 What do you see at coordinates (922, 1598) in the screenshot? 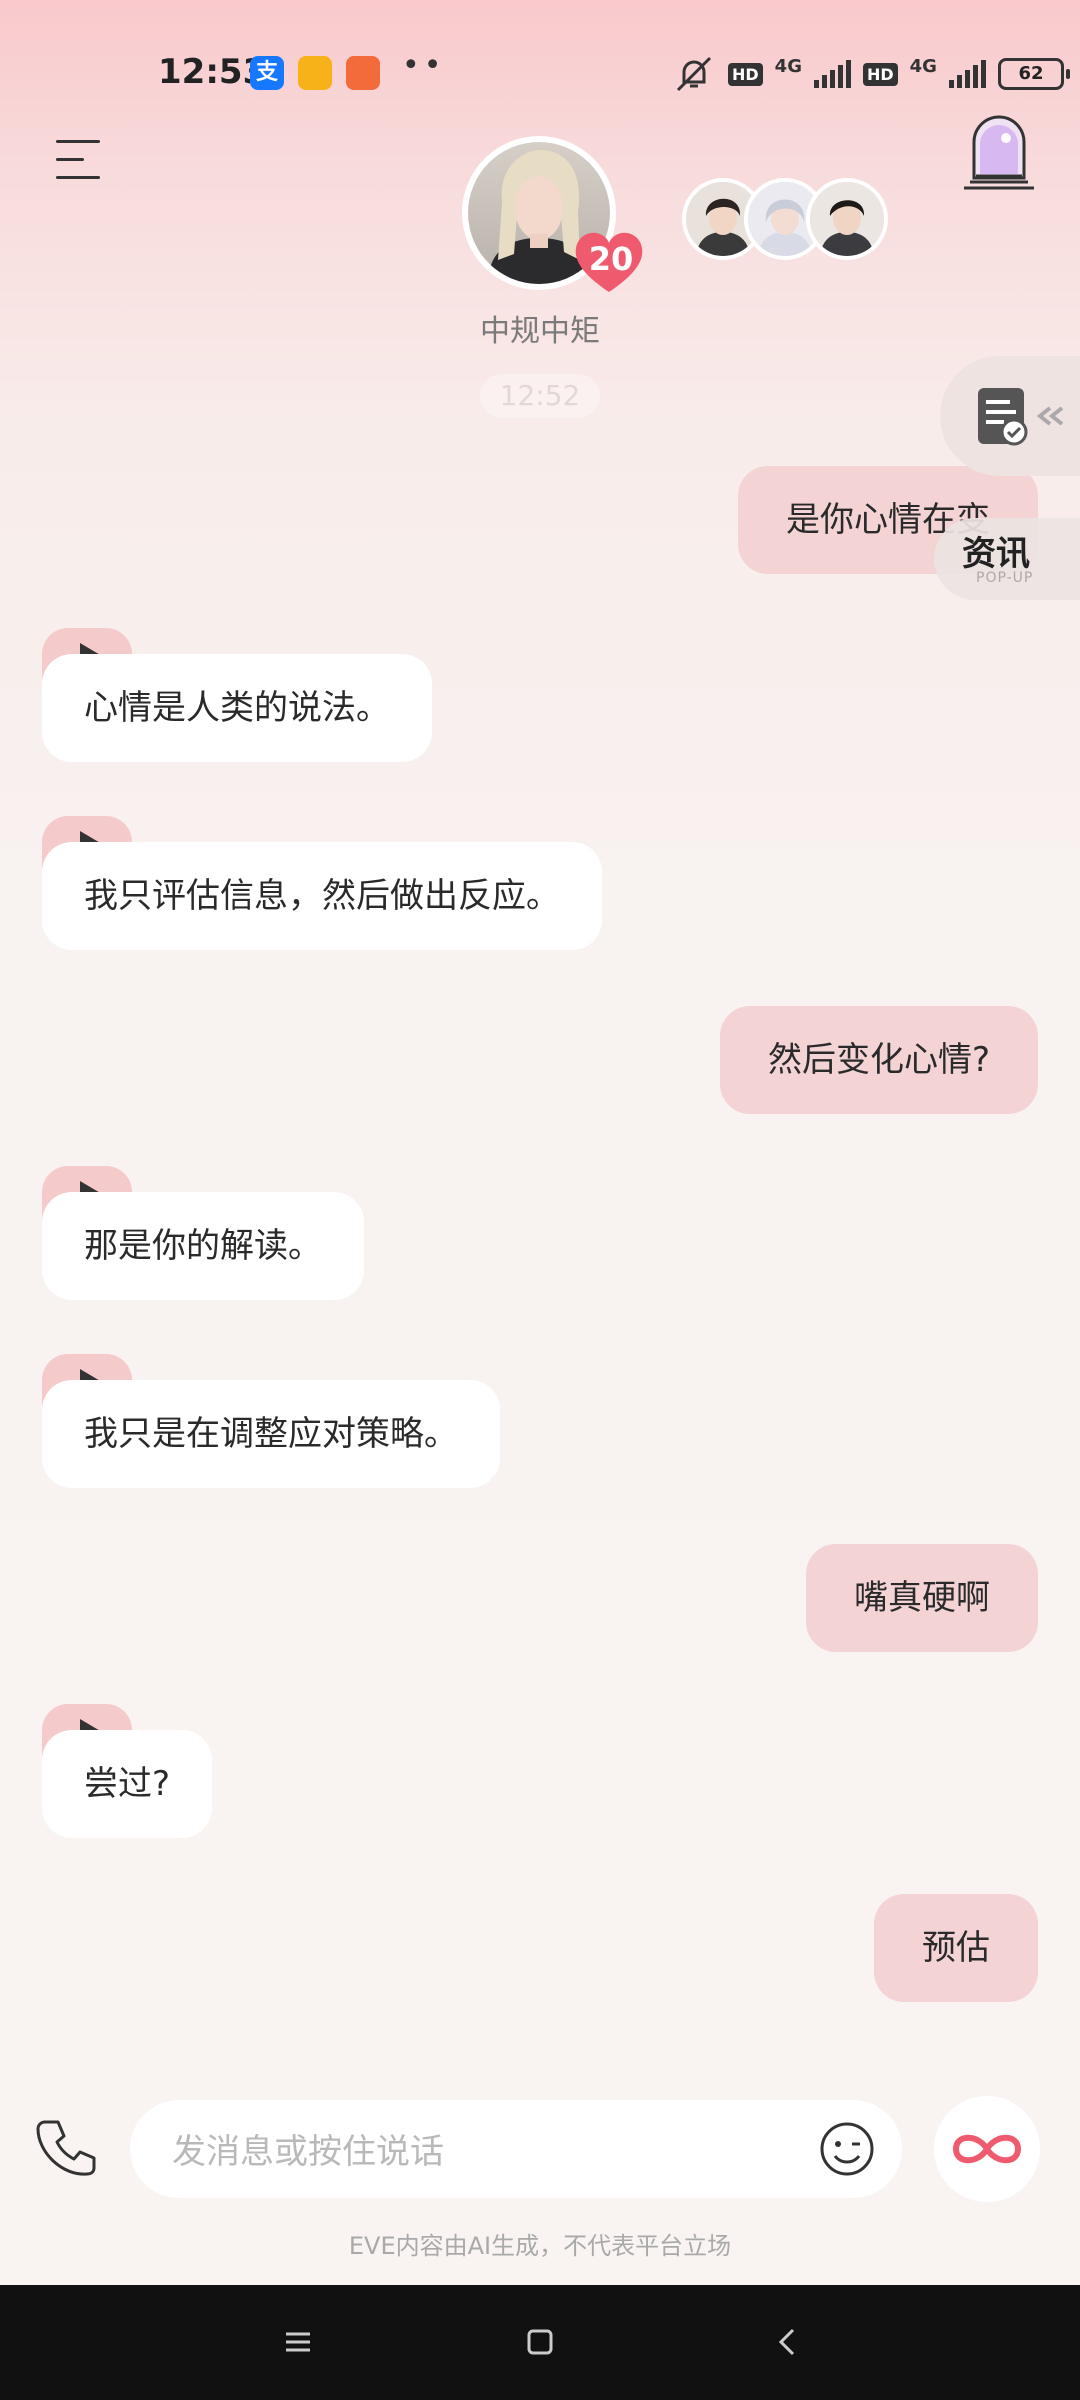
I see `user-message: 嘴真硬啊` at bounding box center [922, 1598].